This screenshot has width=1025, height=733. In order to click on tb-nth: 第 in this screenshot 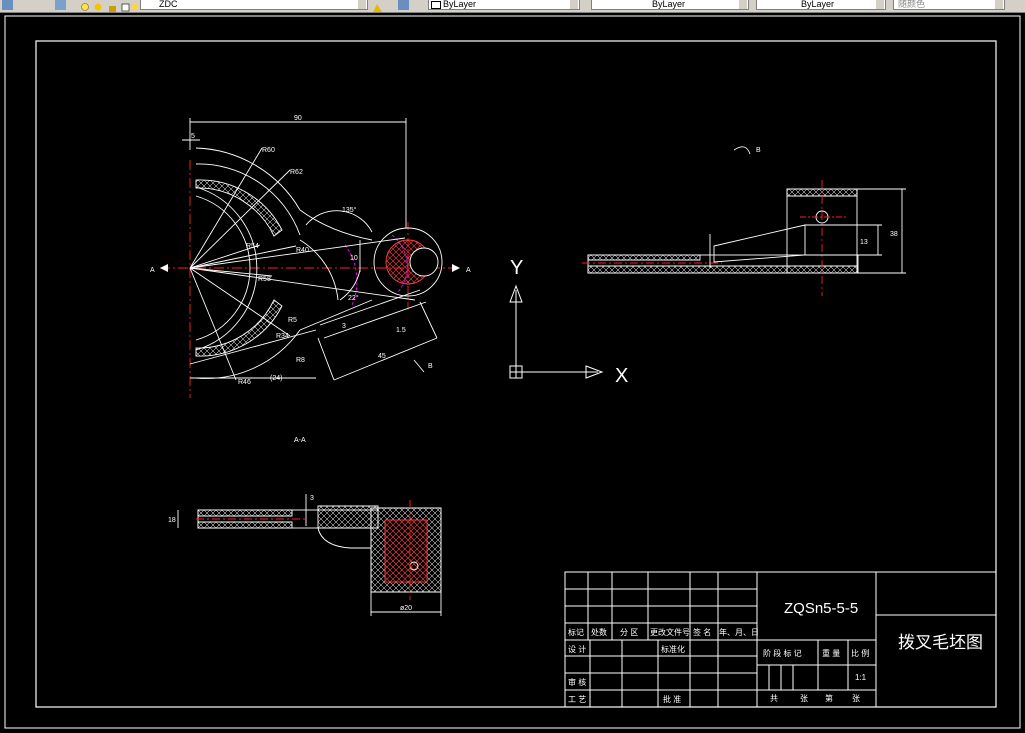, I will do `click(829, 698)`.